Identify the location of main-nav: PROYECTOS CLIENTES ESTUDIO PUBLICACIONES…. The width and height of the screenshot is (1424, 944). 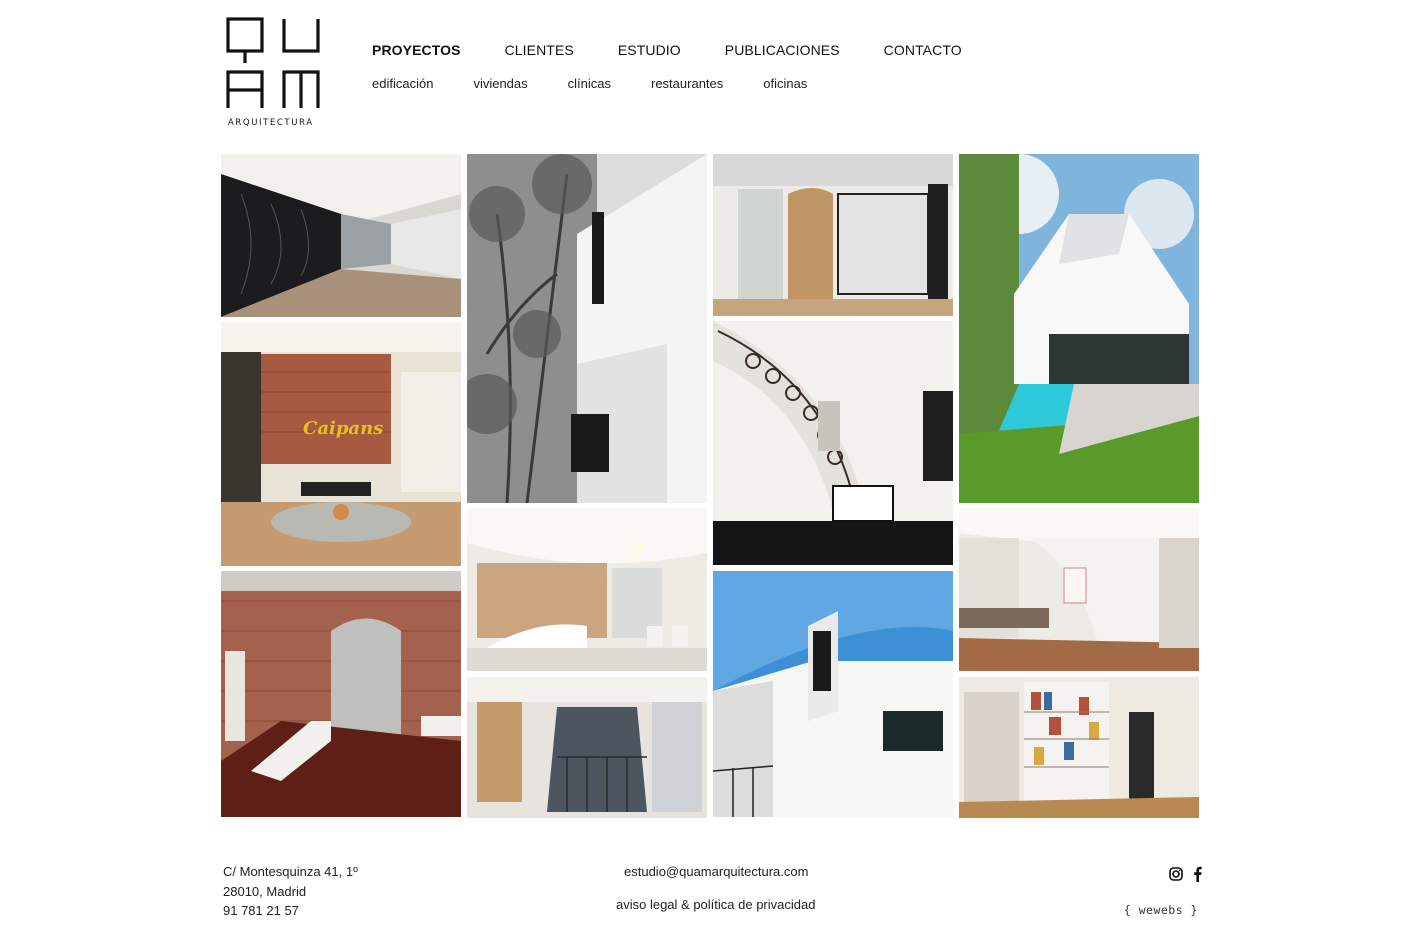
(689, 50).